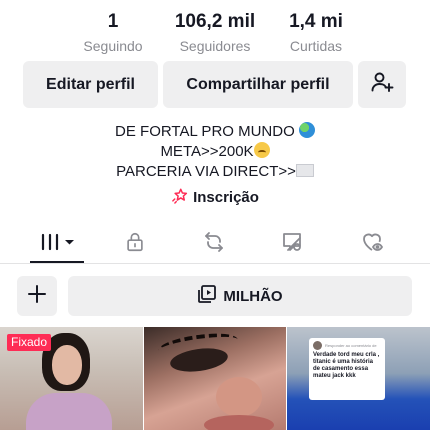 This screenshot has height=430, width=430. What do you see at coordinates (316, 46) in the screenshot?
I see `likes-label: Curtidas` at bounding box center [316, 46].